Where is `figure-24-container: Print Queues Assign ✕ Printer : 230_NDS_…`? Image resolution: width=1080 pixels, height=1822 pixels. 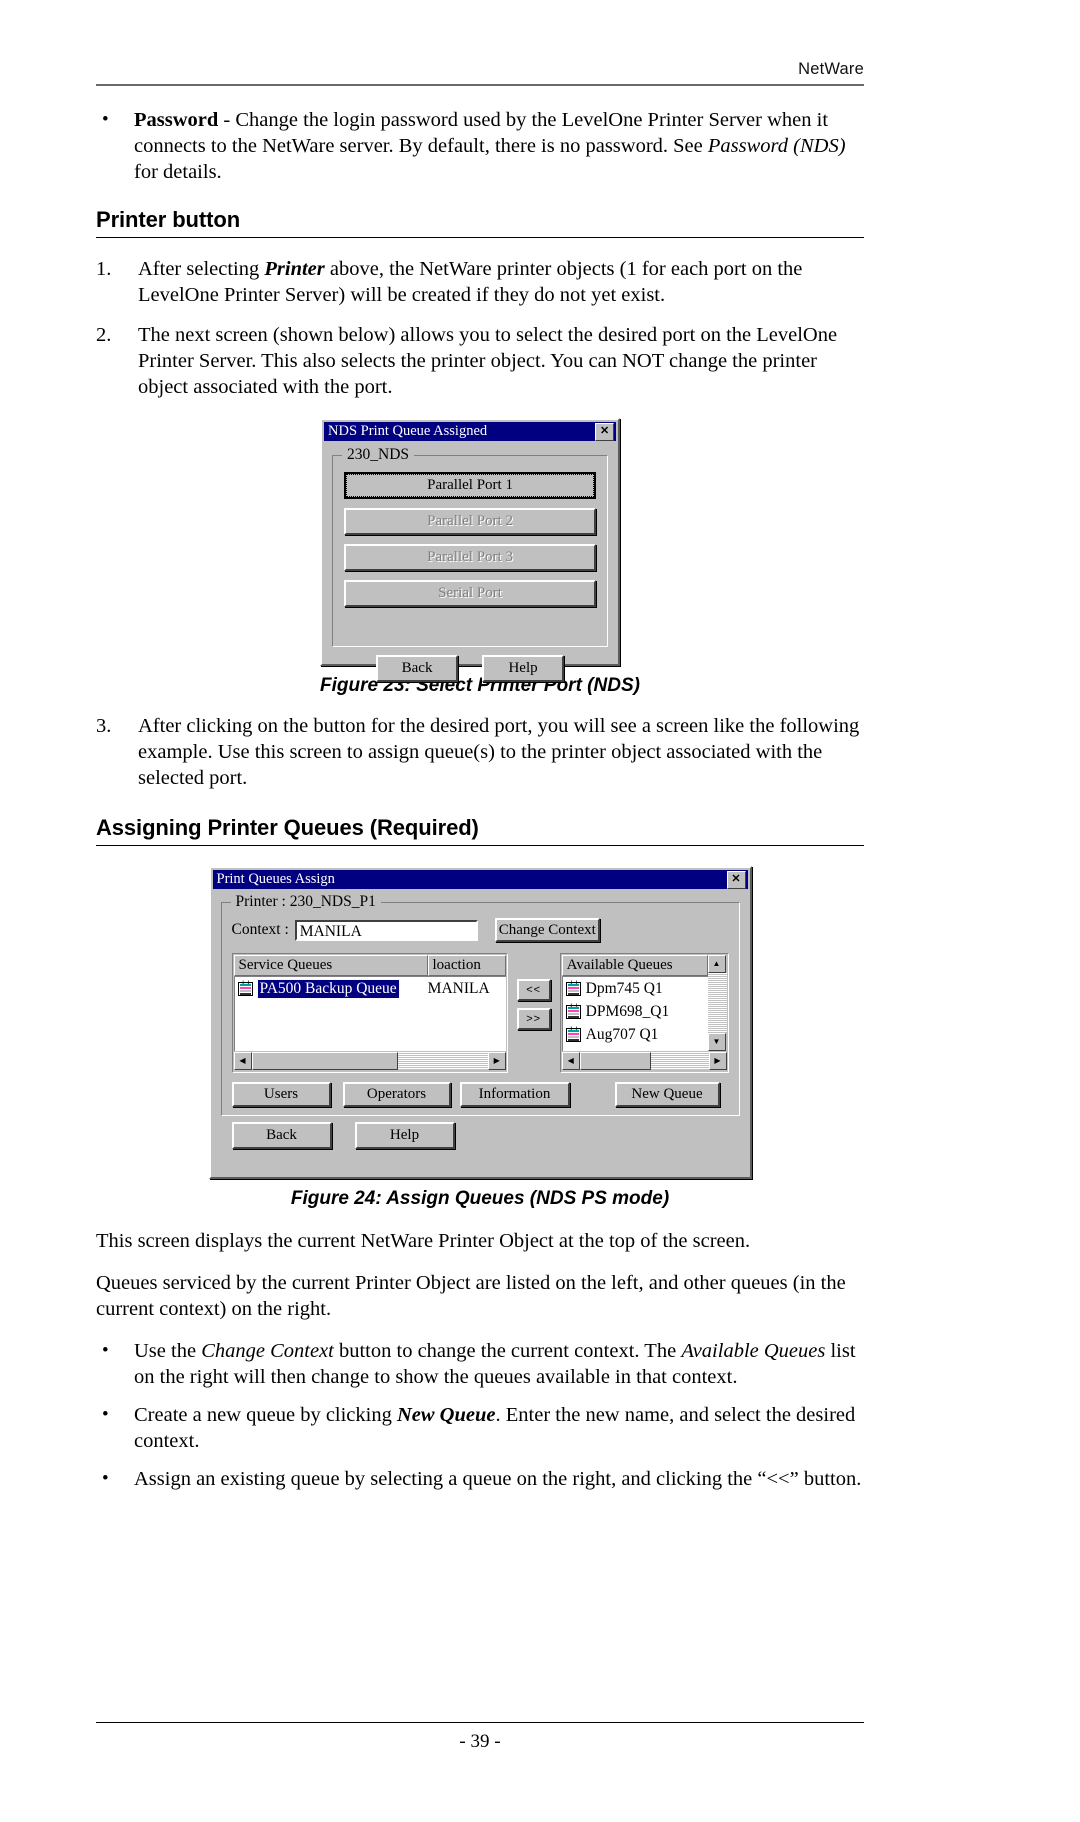
figure-24-container: Print Queues Assign ✕ Printer : 230_NDS_… is located at coordinates (480, 1038).